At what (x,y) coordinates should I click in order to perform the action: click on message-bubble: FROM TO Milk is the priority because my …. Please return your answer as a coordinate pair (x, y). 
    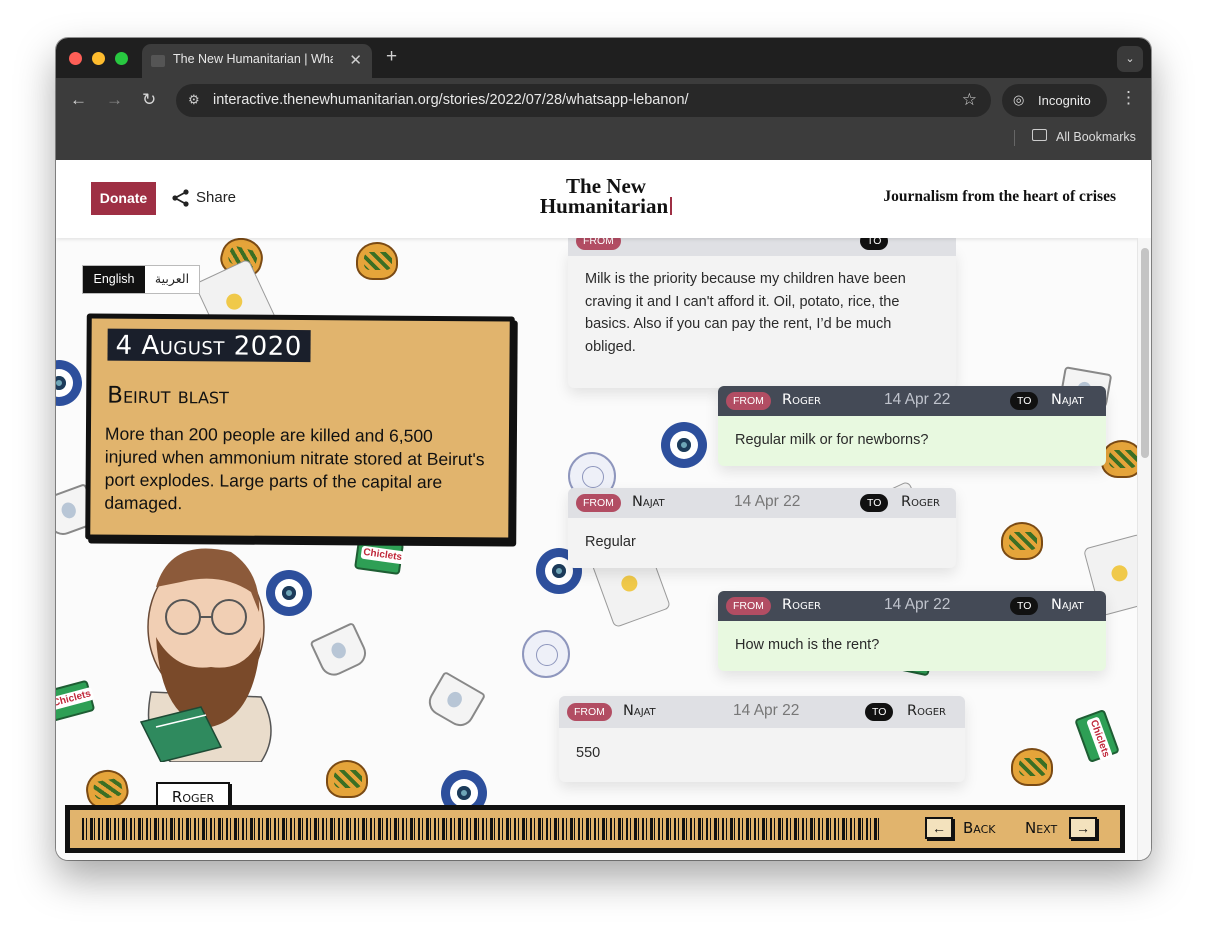
    Looking at the image, I should click on (762, 307).